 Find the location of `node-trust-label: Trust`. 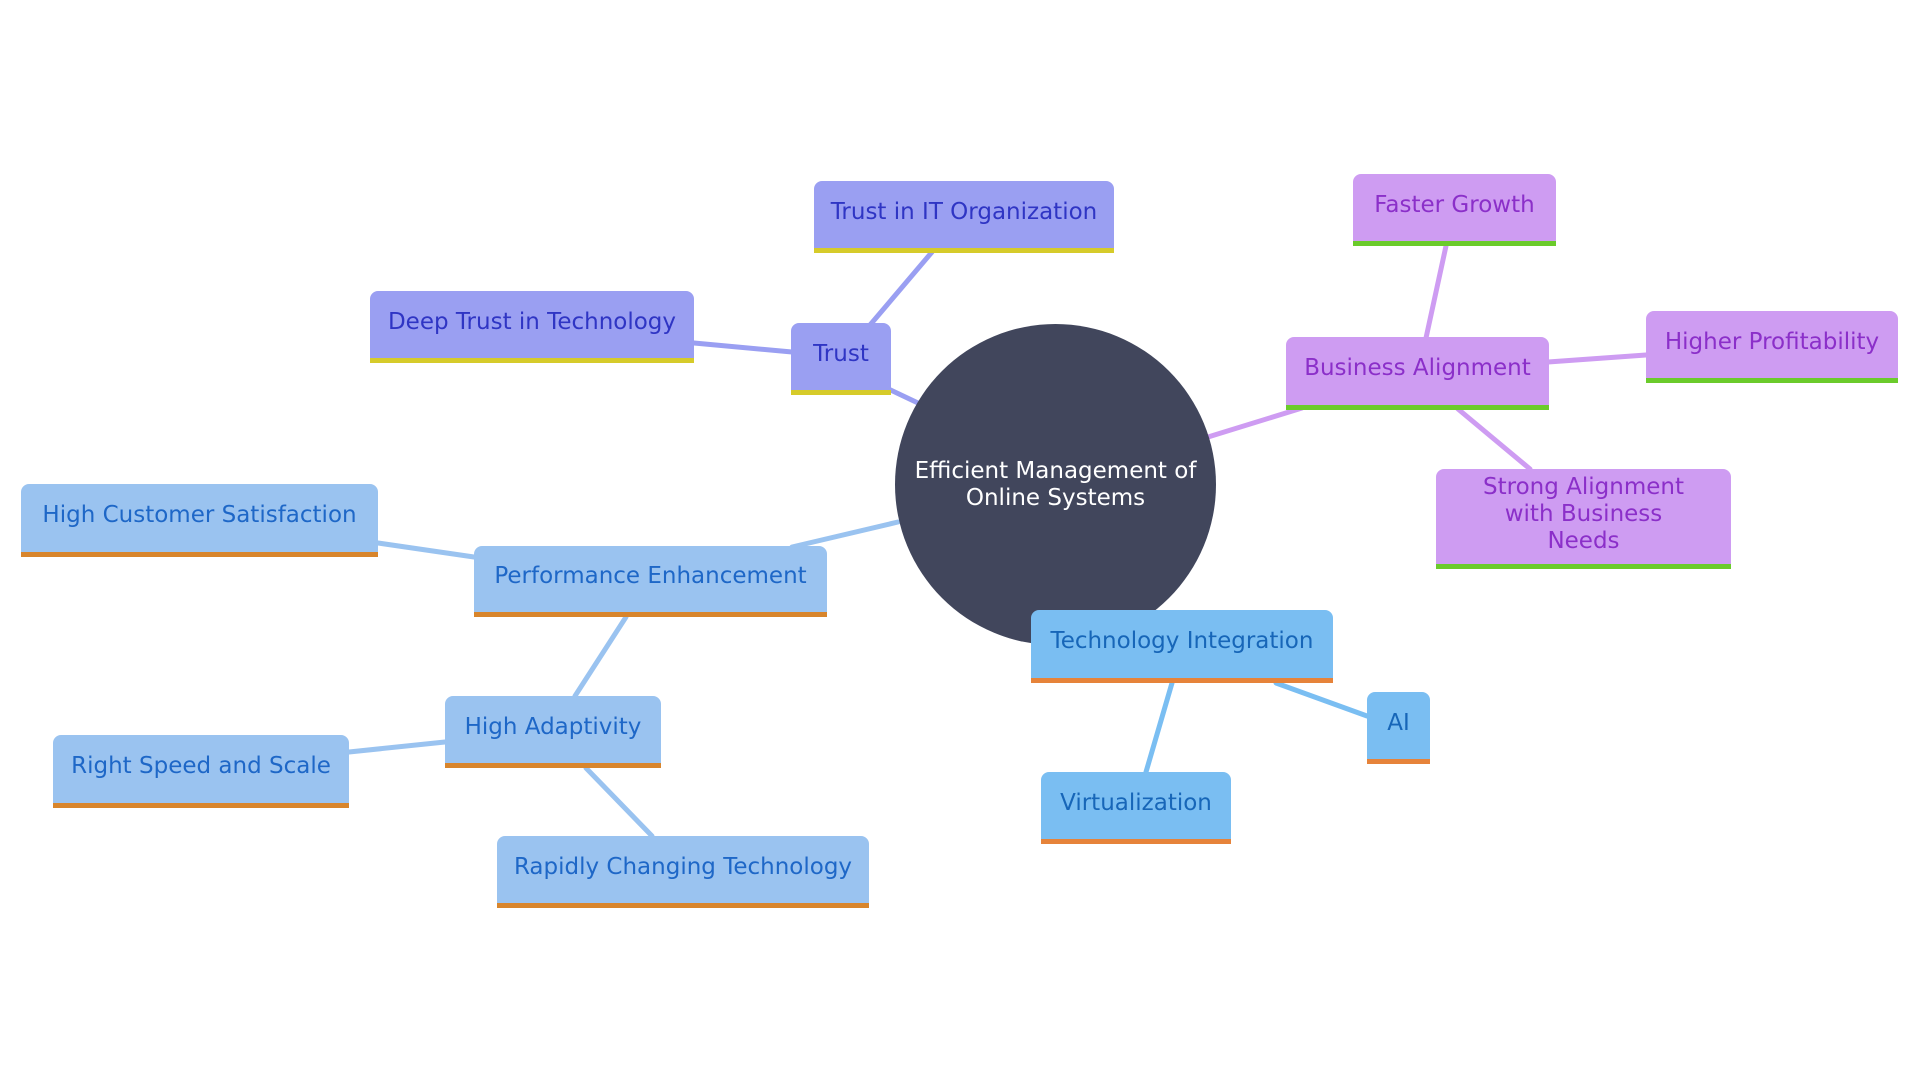

node-trust-label: Trust is located at coordinates (841, 353).